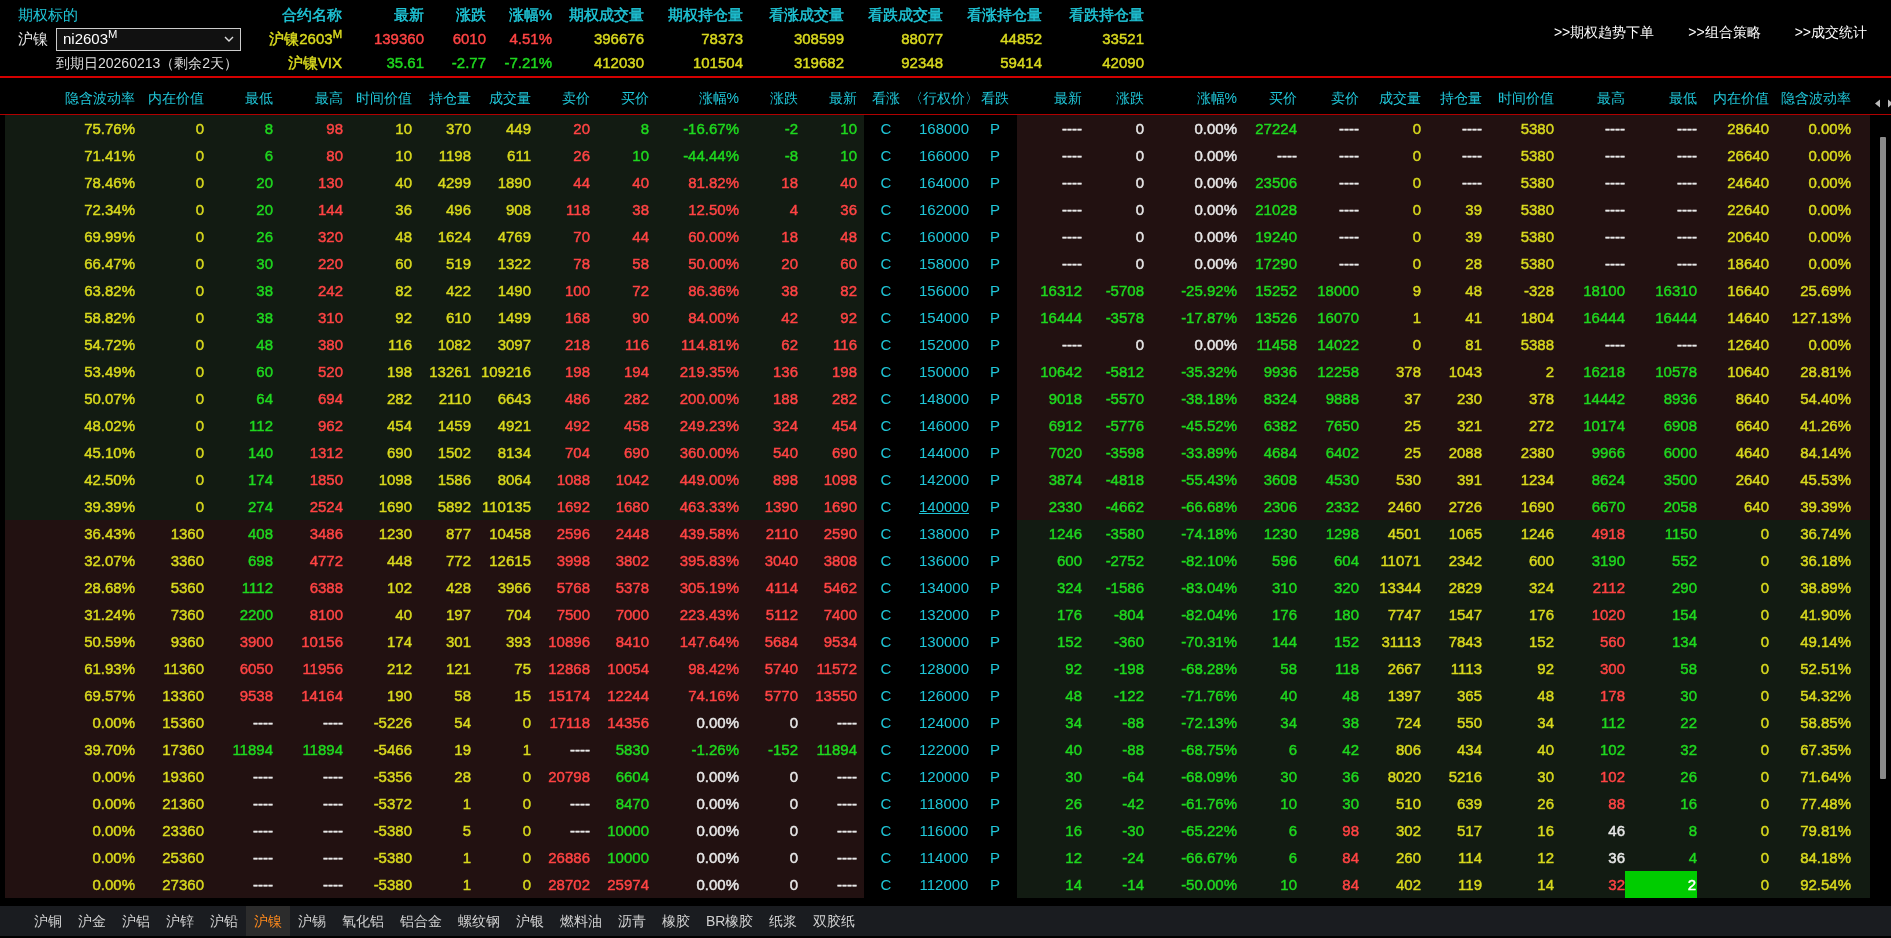  I want to click on table-cell: 370, so click(458, 128).